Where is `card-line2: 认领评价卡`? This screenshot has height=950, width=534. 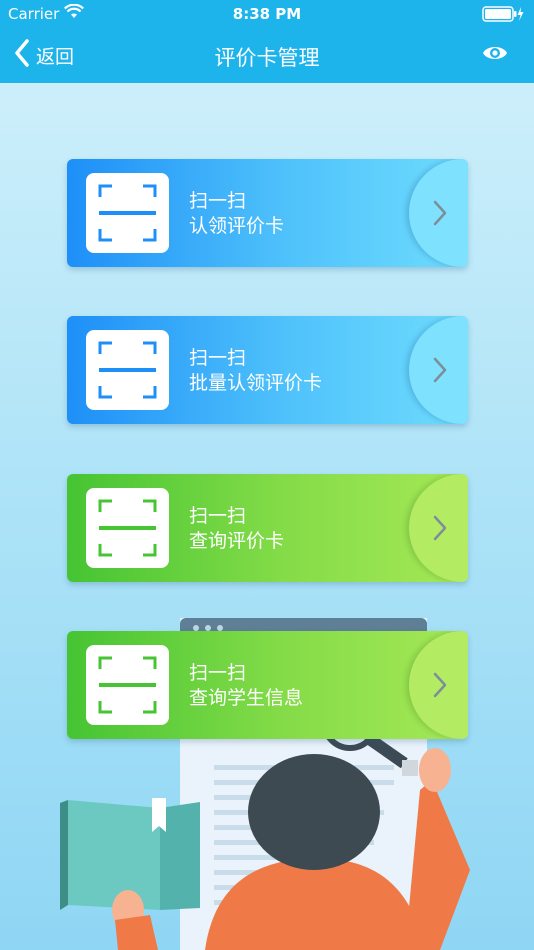 card-line2: 认领评价卡 is located at coordinates (237, 226).